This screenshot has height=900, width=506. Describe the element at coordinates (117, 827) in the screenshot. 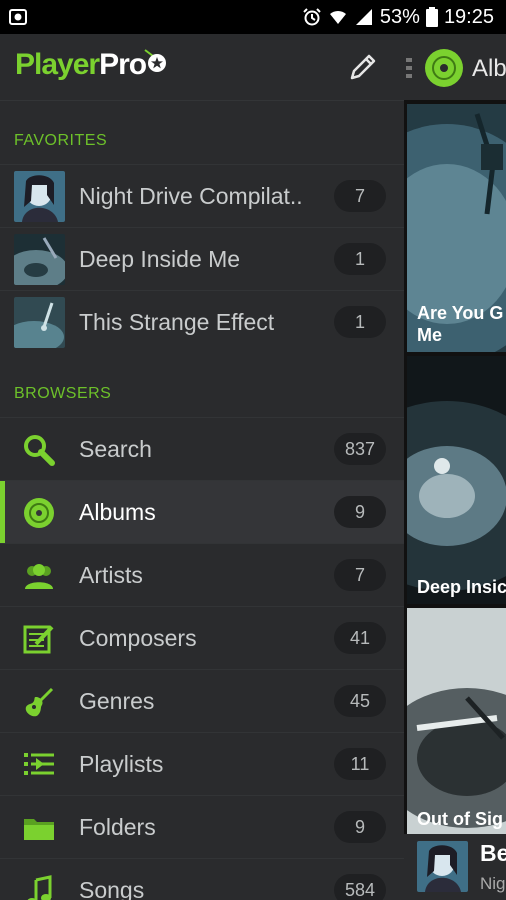

I see `browser-label: Folders` at that location.